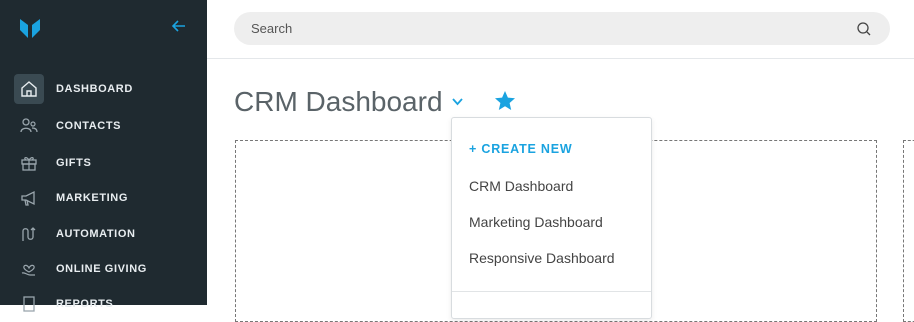 Image resolution: width=914 pixels, height=322 pixels. I want to click on report-icon, so click(29, 304).